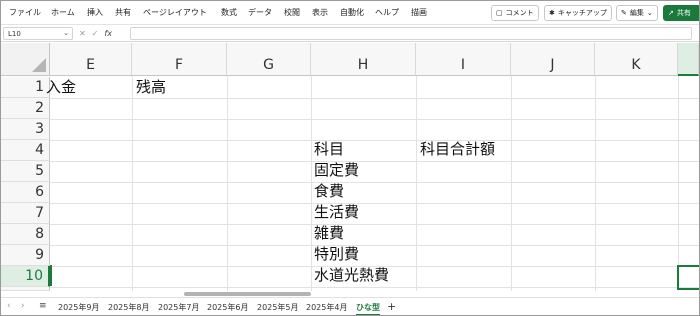  Describe the element at coordinates (582, 13) in the screenshot. I see `catchup-button-label: キャッチアップ` at that location.